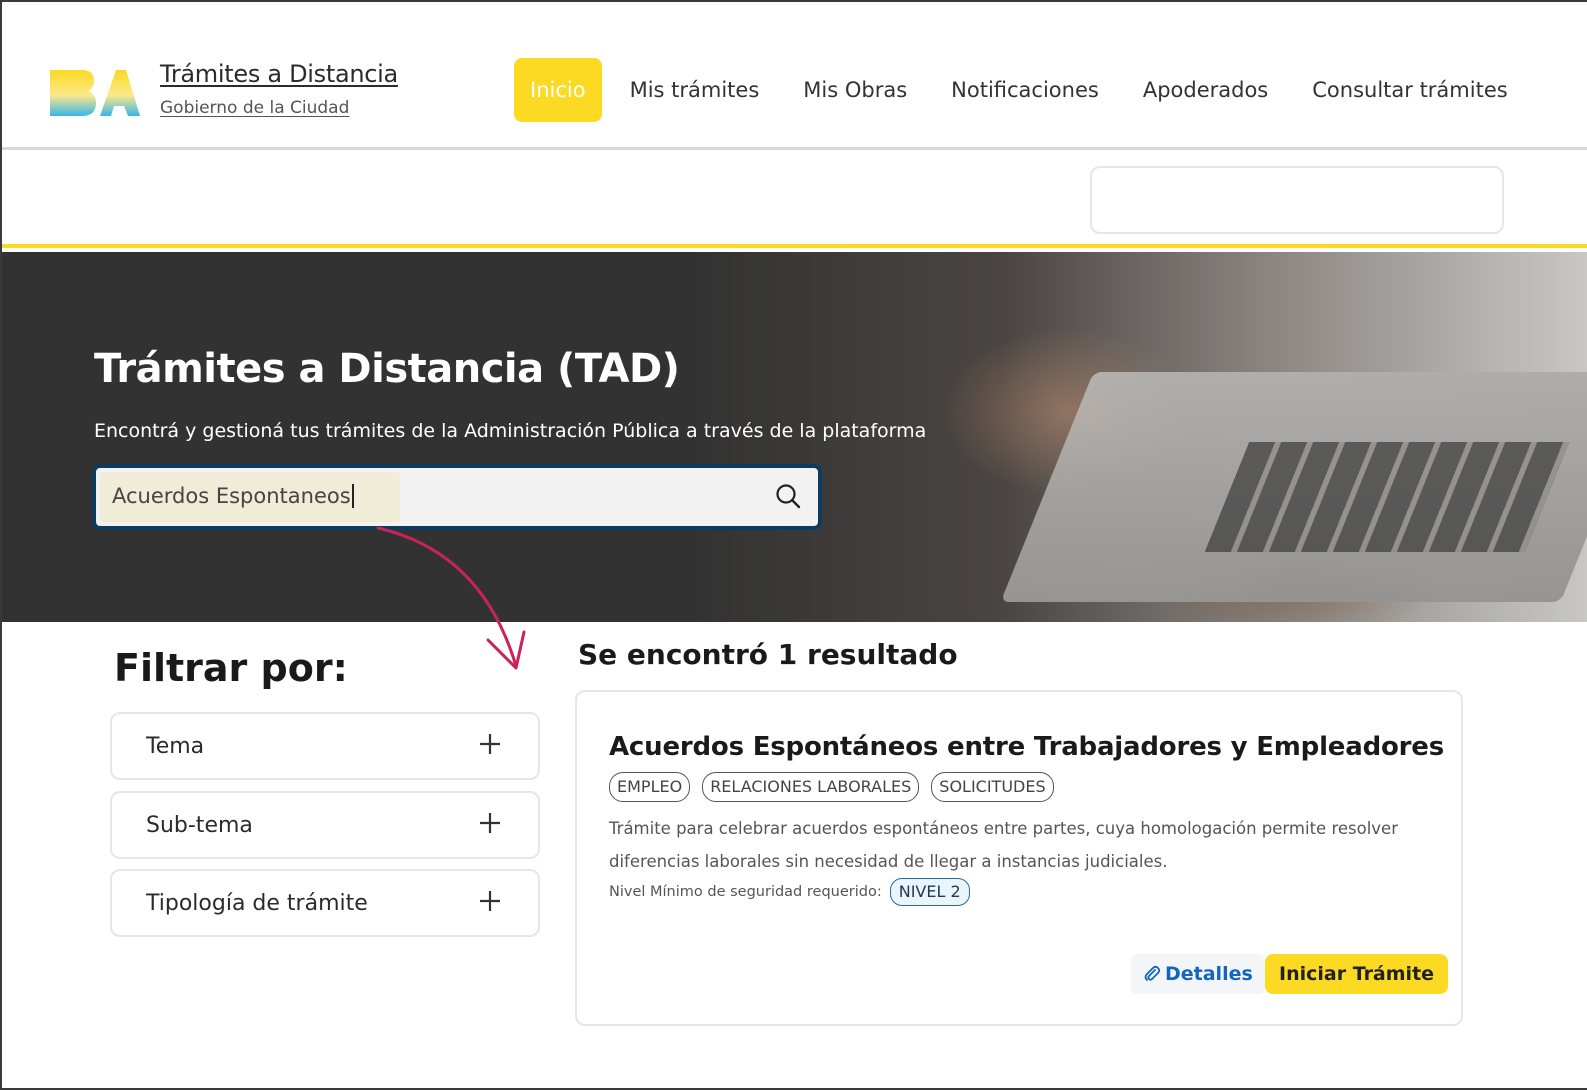  Describe the element at coordinates (325, 746) in the screenshot. I see `filter-tema: Tema` at that location.